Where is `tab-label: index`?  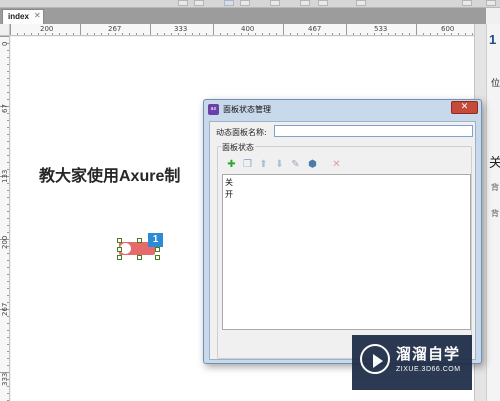
tab-label: index is located at coordinates (18, 16).